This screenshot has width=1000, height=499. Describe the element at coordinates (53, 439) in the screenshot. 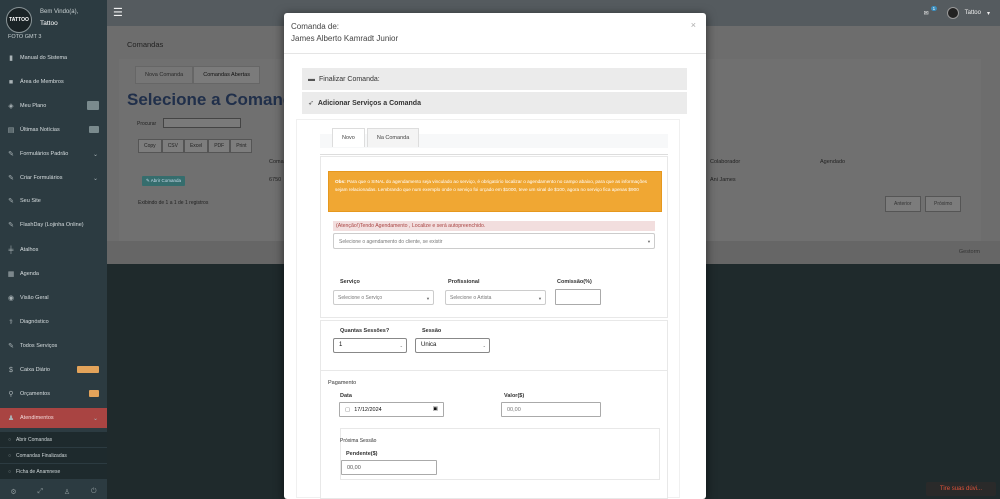

I see `sidebar-subitem-abrir: ○ Abrir Comandas` at that location.